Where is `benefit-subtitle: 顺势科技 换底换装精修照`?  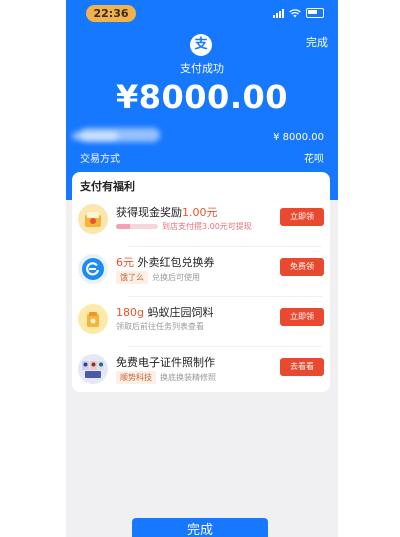 benefit-subtitle: 顺势科技 换底换装精修照 is located at coordinates (166, 377).